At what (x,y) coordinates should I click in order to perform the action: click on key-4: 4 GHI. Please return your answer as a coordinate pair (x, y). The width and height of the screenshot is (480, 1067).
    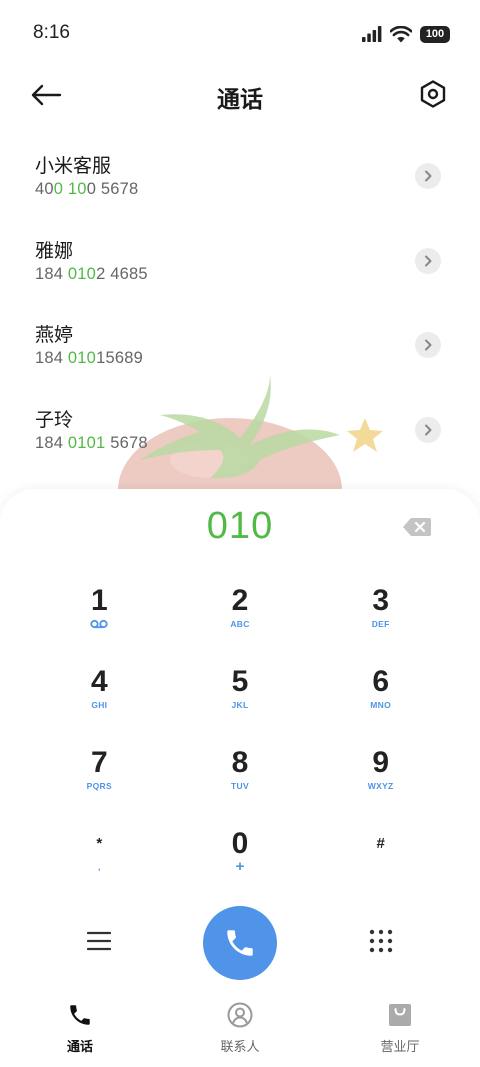
    Looking at the image, I should click on (99, 698).